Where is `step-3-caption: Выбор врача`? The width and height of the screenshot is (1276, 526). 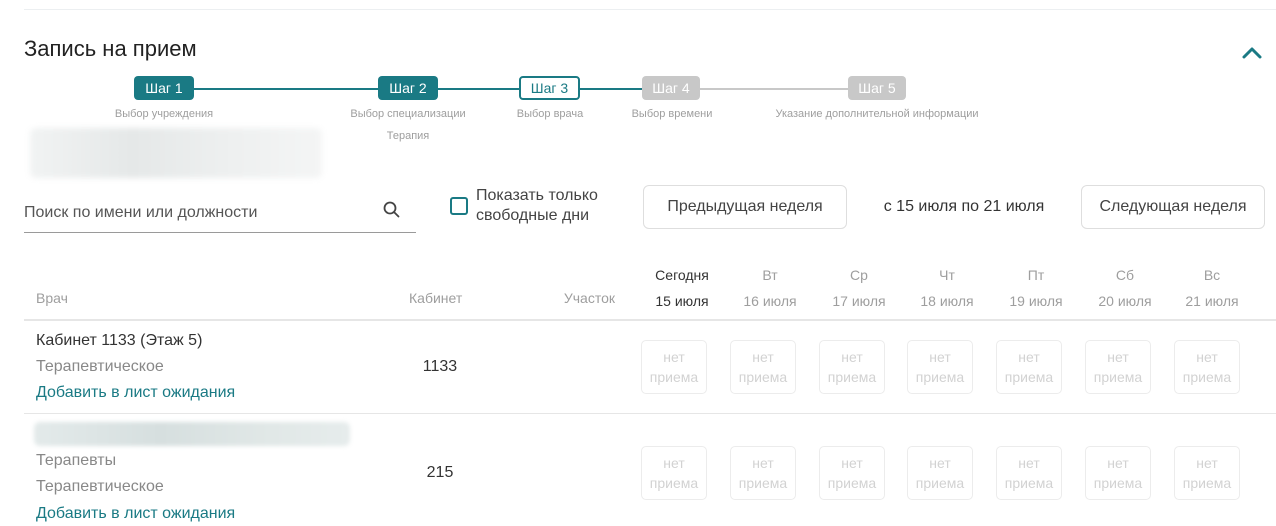
step-3-caption: Выбор врача is located at coordinates (550, 114).